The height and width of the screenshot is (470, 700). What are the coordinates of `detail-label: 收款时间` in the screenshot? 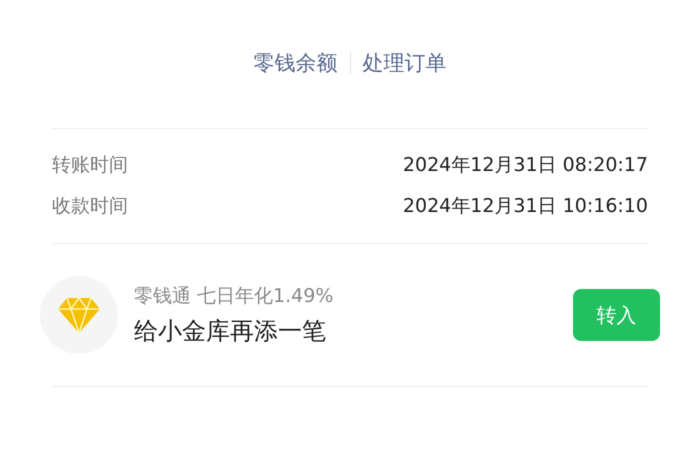 It's located at (90, 206).